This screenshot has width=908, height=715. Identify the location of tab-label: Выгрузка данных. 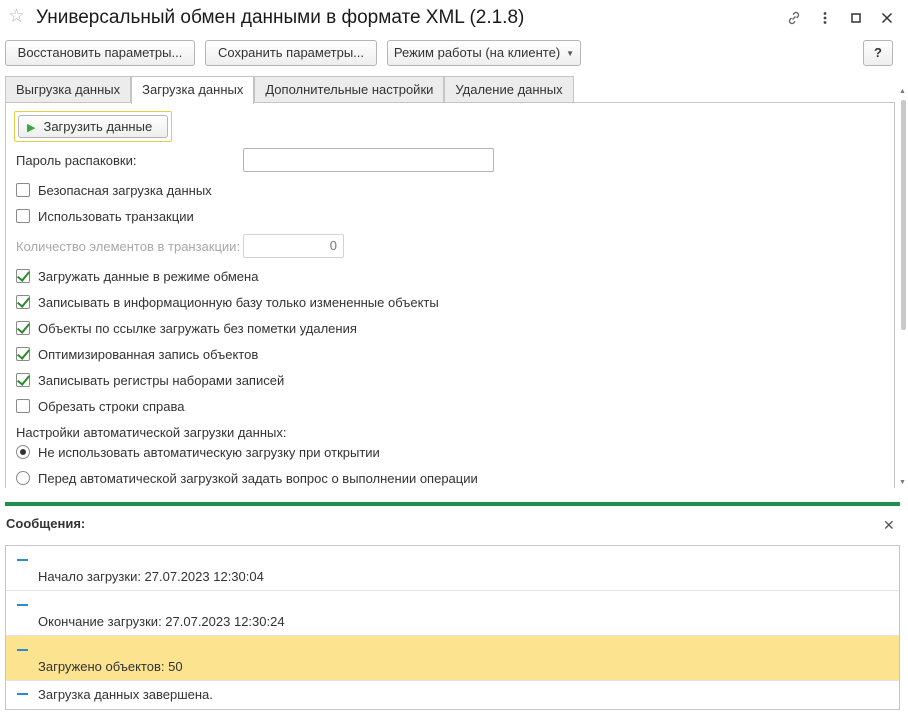
(68, 89).